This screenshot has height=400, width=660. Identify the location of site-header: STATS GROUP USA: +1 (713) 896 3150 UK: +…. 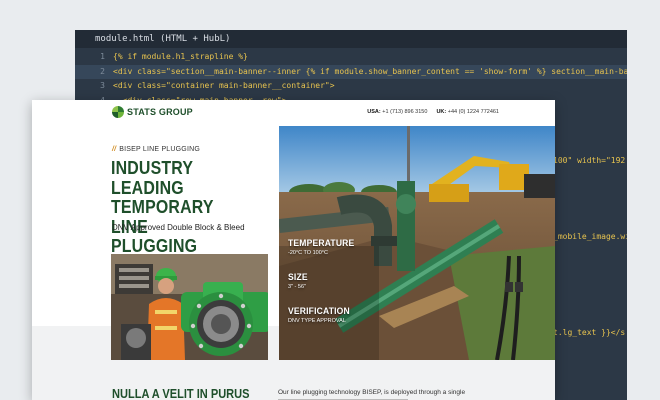
(293, 113).